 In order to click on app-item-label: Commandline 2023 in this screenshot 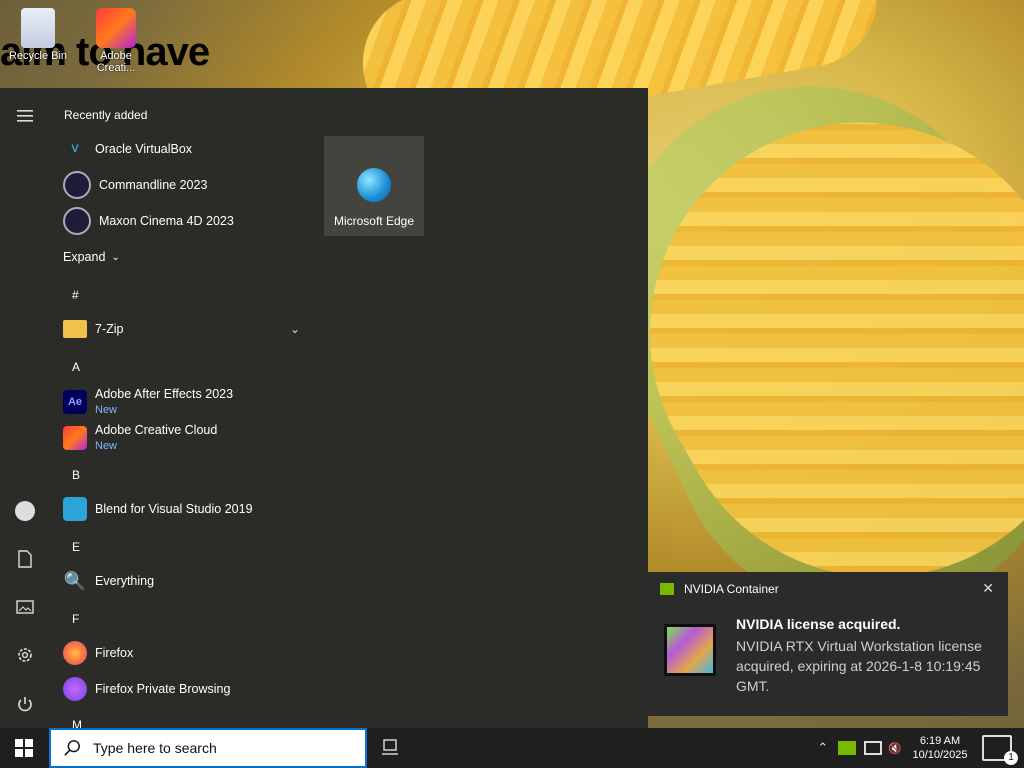, I will do `click(153, 185)`.